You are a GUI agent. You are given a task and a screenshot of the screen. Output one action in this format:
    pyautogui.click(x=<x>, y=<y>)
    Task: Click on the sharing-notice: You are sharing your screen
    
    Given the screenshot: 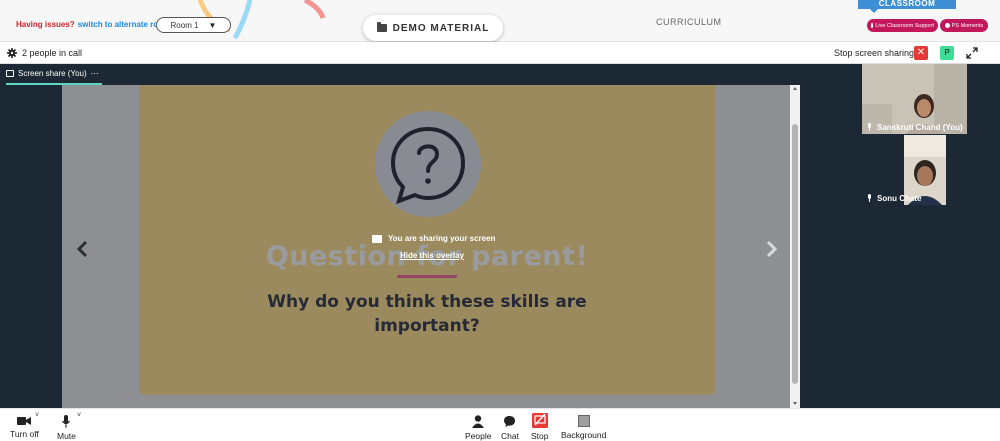 What is the action you would take?
    pyautogui.click(x=433, y=238)
    